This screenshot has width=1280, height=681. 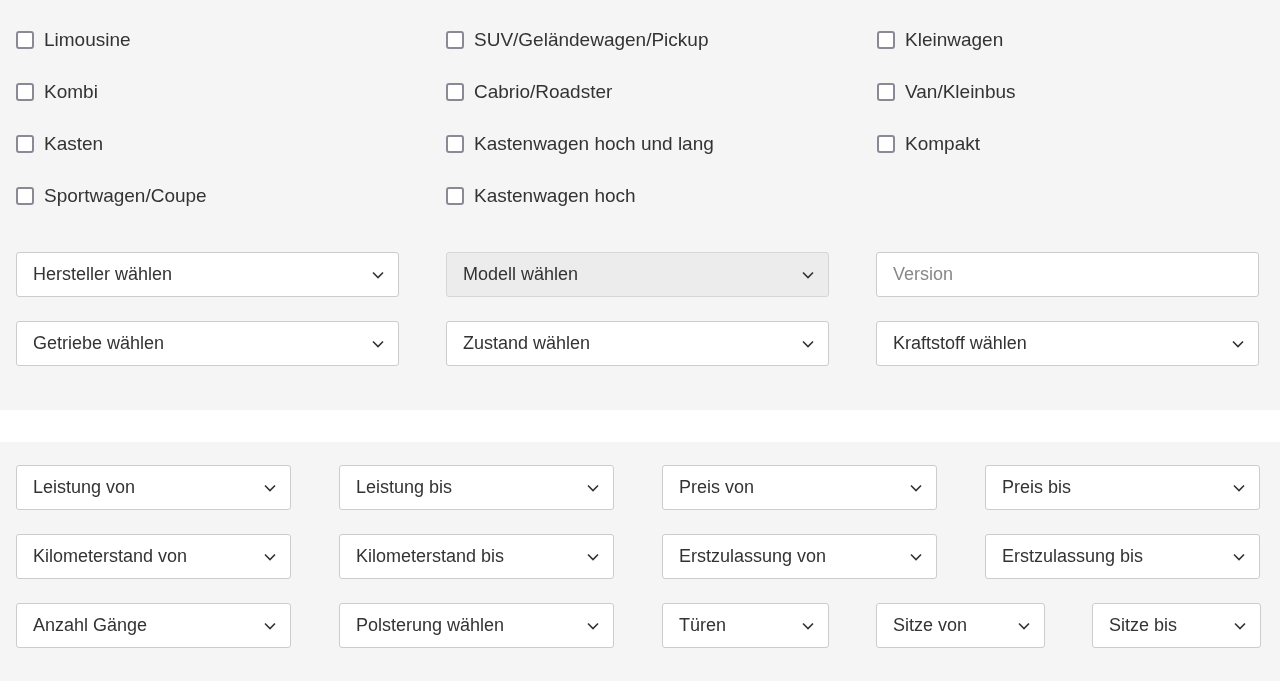 What do you see at coordinates (476, 625) in the screenshot?
I see `dropdown: Polsterung wählen` at bounding box center [476, 625].